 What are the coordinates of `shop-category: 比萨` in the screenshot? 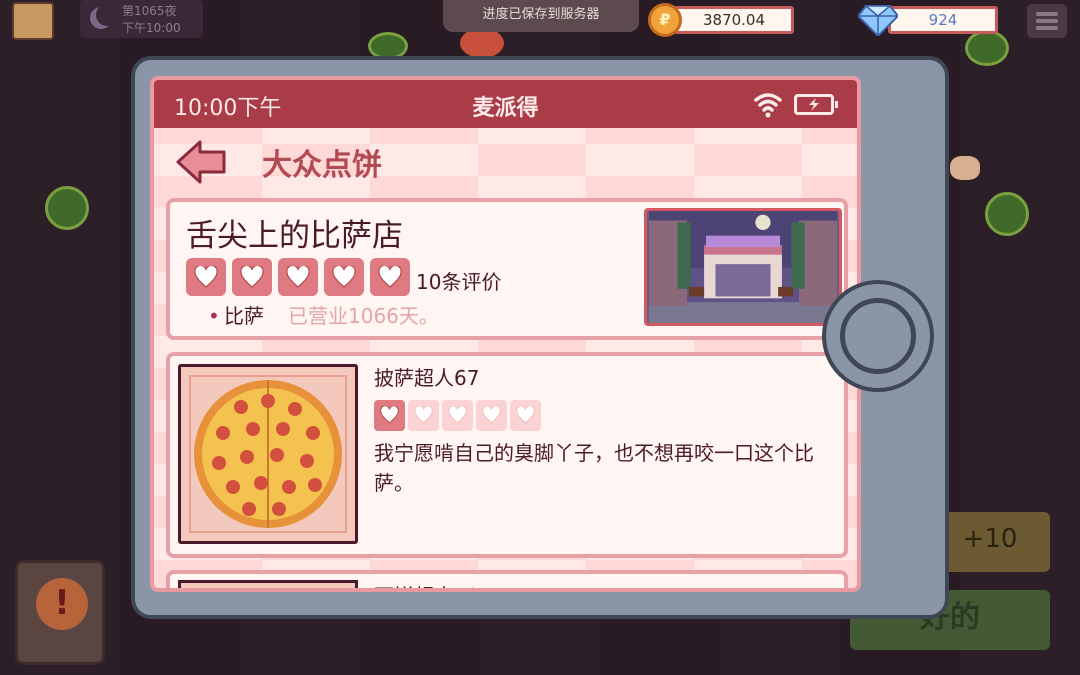 It's located at (244, 316).